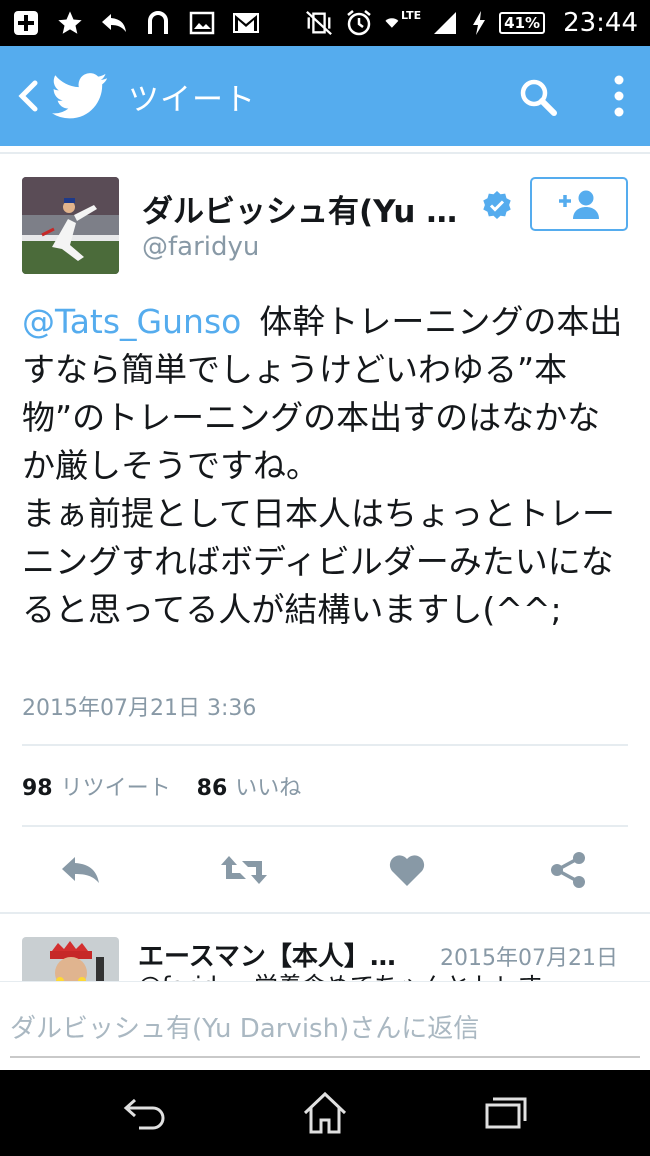 The width and height of the screenshot is (650, 1156). I want to click on reply-composer, so click(325, 1025).